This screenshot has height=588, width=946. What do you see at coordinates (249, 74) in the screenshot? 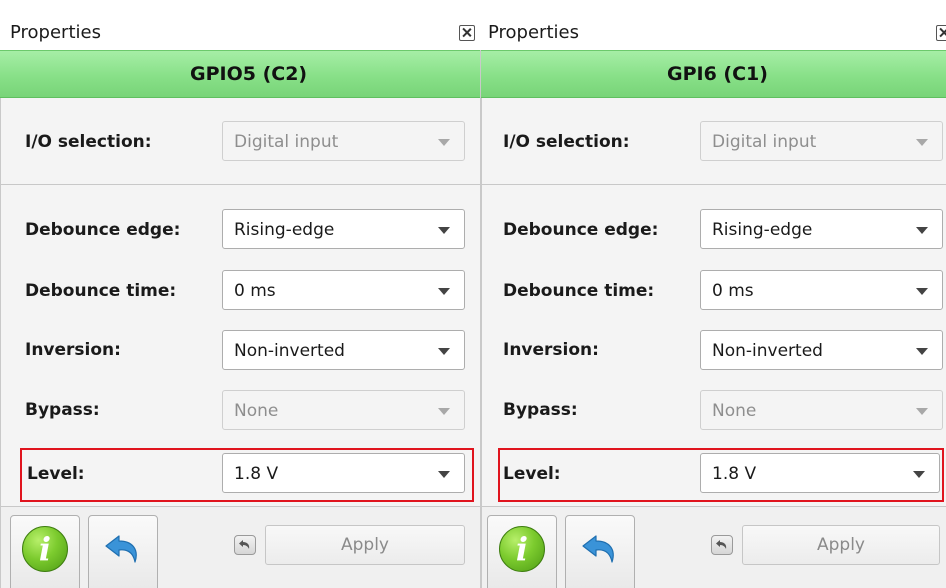
I see `device-header-label: GPIO5 (C2)` at bounding box center [249, 74].